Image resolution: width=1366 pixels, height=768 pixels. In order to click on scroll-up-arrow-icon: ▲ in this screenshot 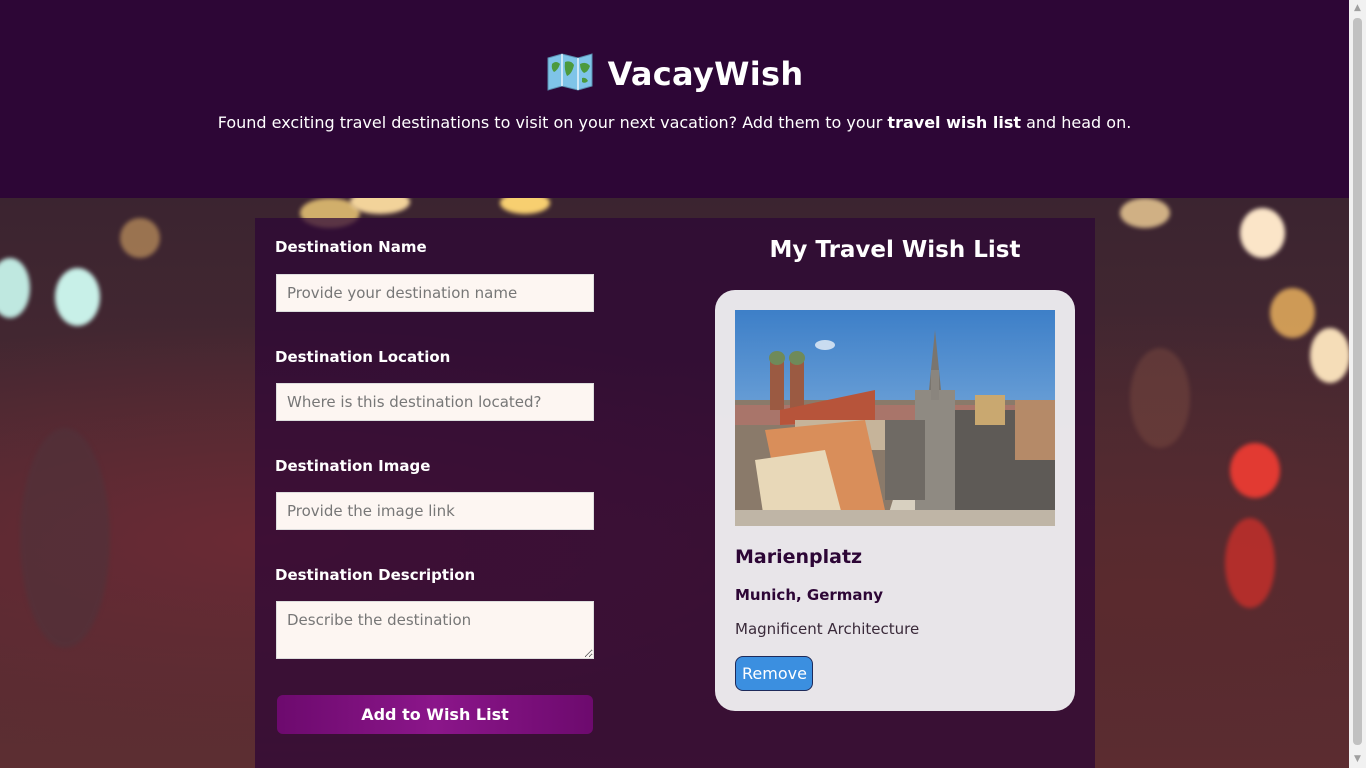, I will do `click(1357, 8)`.